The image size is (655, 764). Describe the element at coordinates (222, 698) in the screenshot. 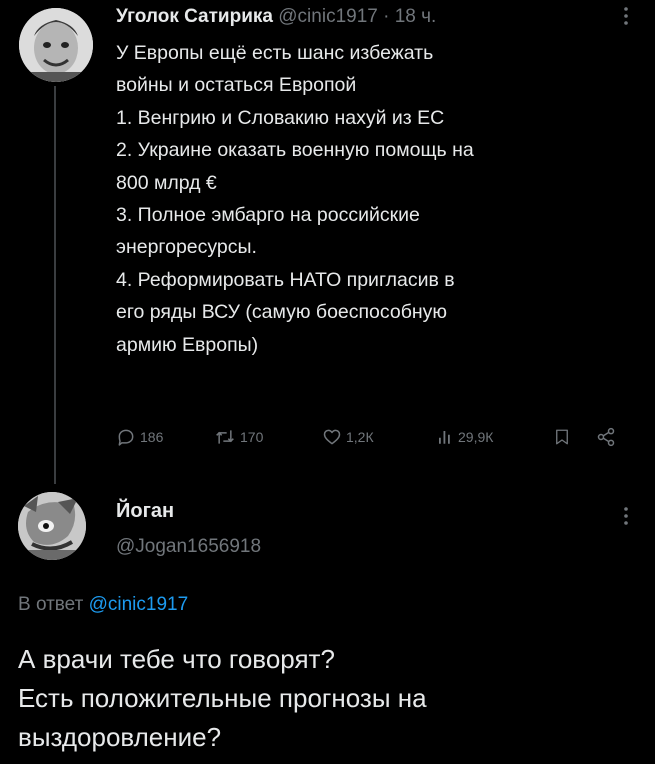

I see `reply-text-line: Есть положительные прогнозы на` at that location.